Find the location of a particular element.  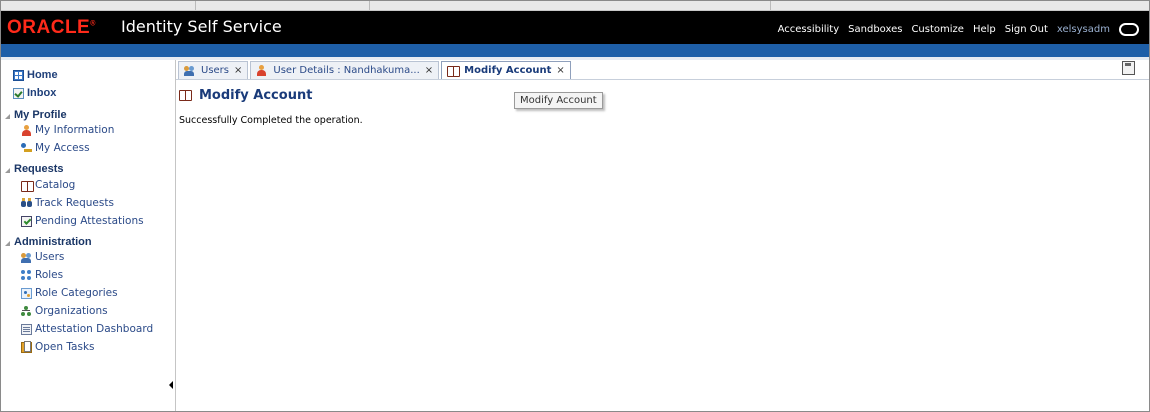

sidebar-item-pending-attestations: Pending Attestations is located at coordinates (82, 221).